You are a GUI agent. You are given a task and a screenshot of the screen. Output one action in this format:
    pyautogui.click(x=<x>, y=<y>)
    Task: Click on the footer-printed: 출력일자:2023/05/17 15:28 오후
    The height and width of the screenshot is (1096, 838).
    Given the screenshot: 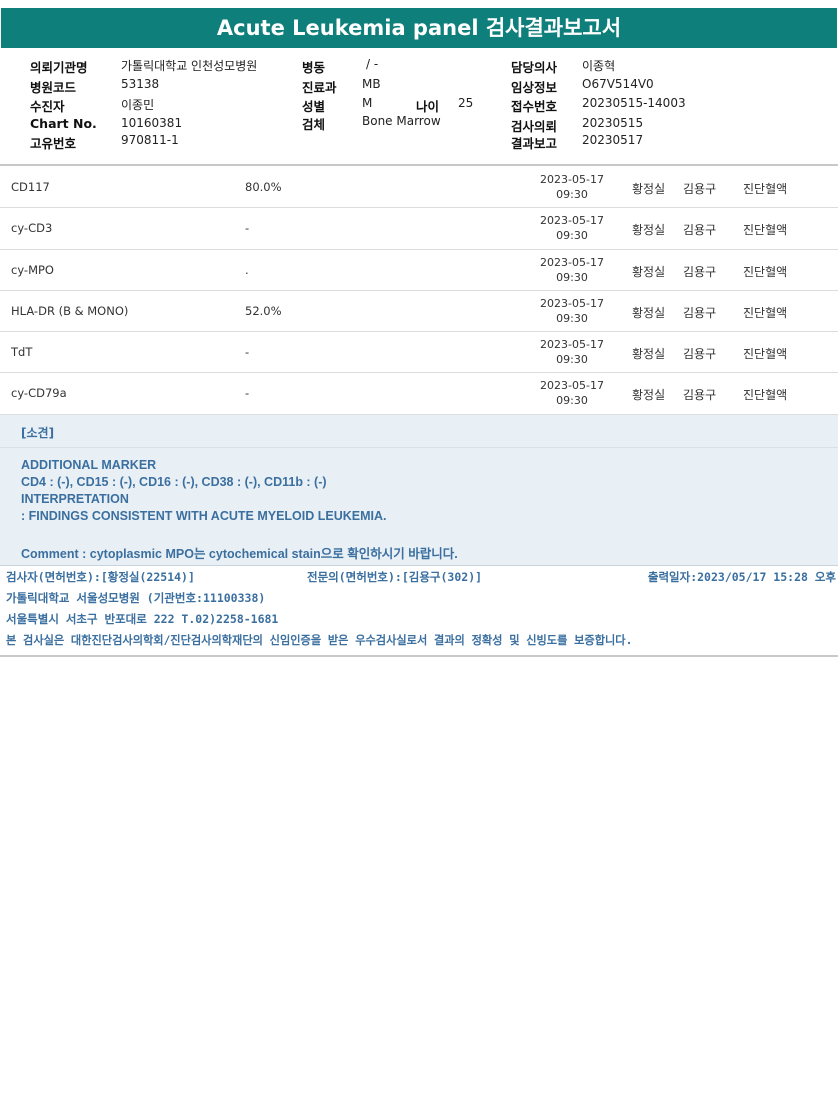 What is the action you would take?
    pyautogui.click(x=741, y=577)
    